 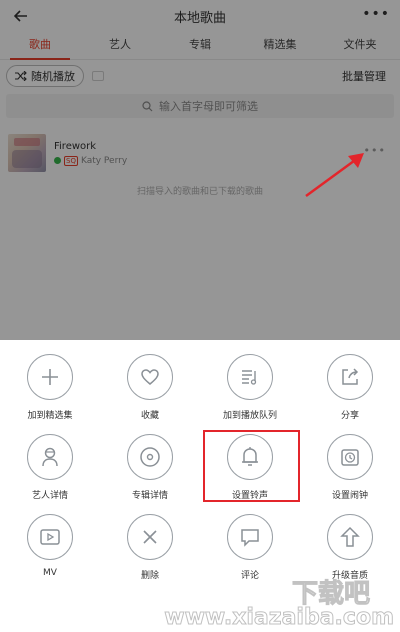 I want to click on action-delete: 删除, so click(x=150, y=548).